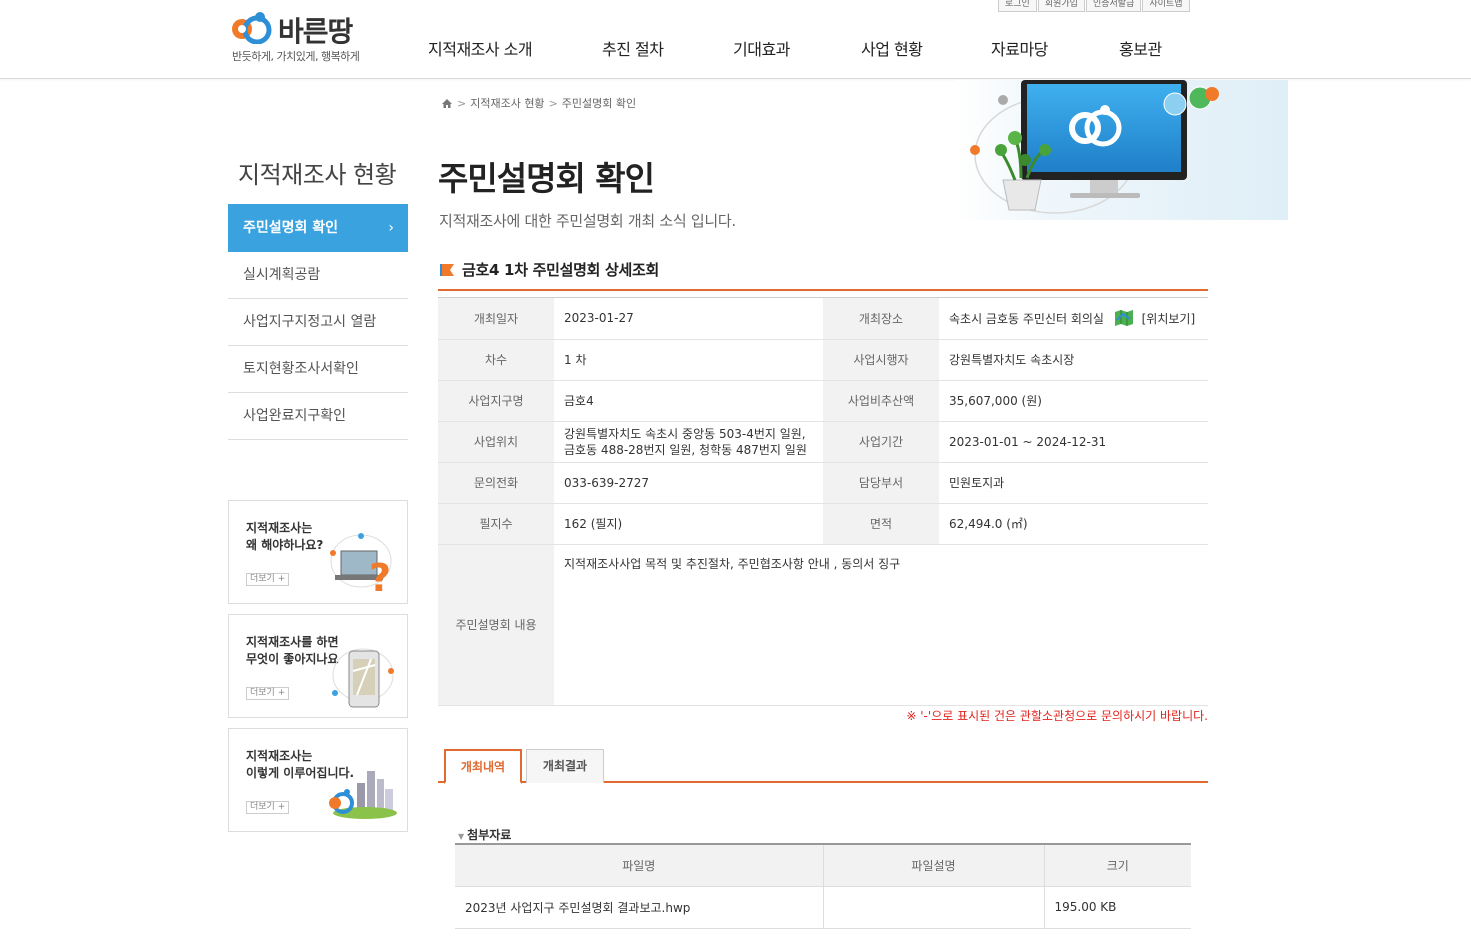 This screenshot has height=938, width=1471. What do you see at coordinates (496, 401) in the screenshot?
I see `district-label: 사업지구명` at bounding box center [496, 401].